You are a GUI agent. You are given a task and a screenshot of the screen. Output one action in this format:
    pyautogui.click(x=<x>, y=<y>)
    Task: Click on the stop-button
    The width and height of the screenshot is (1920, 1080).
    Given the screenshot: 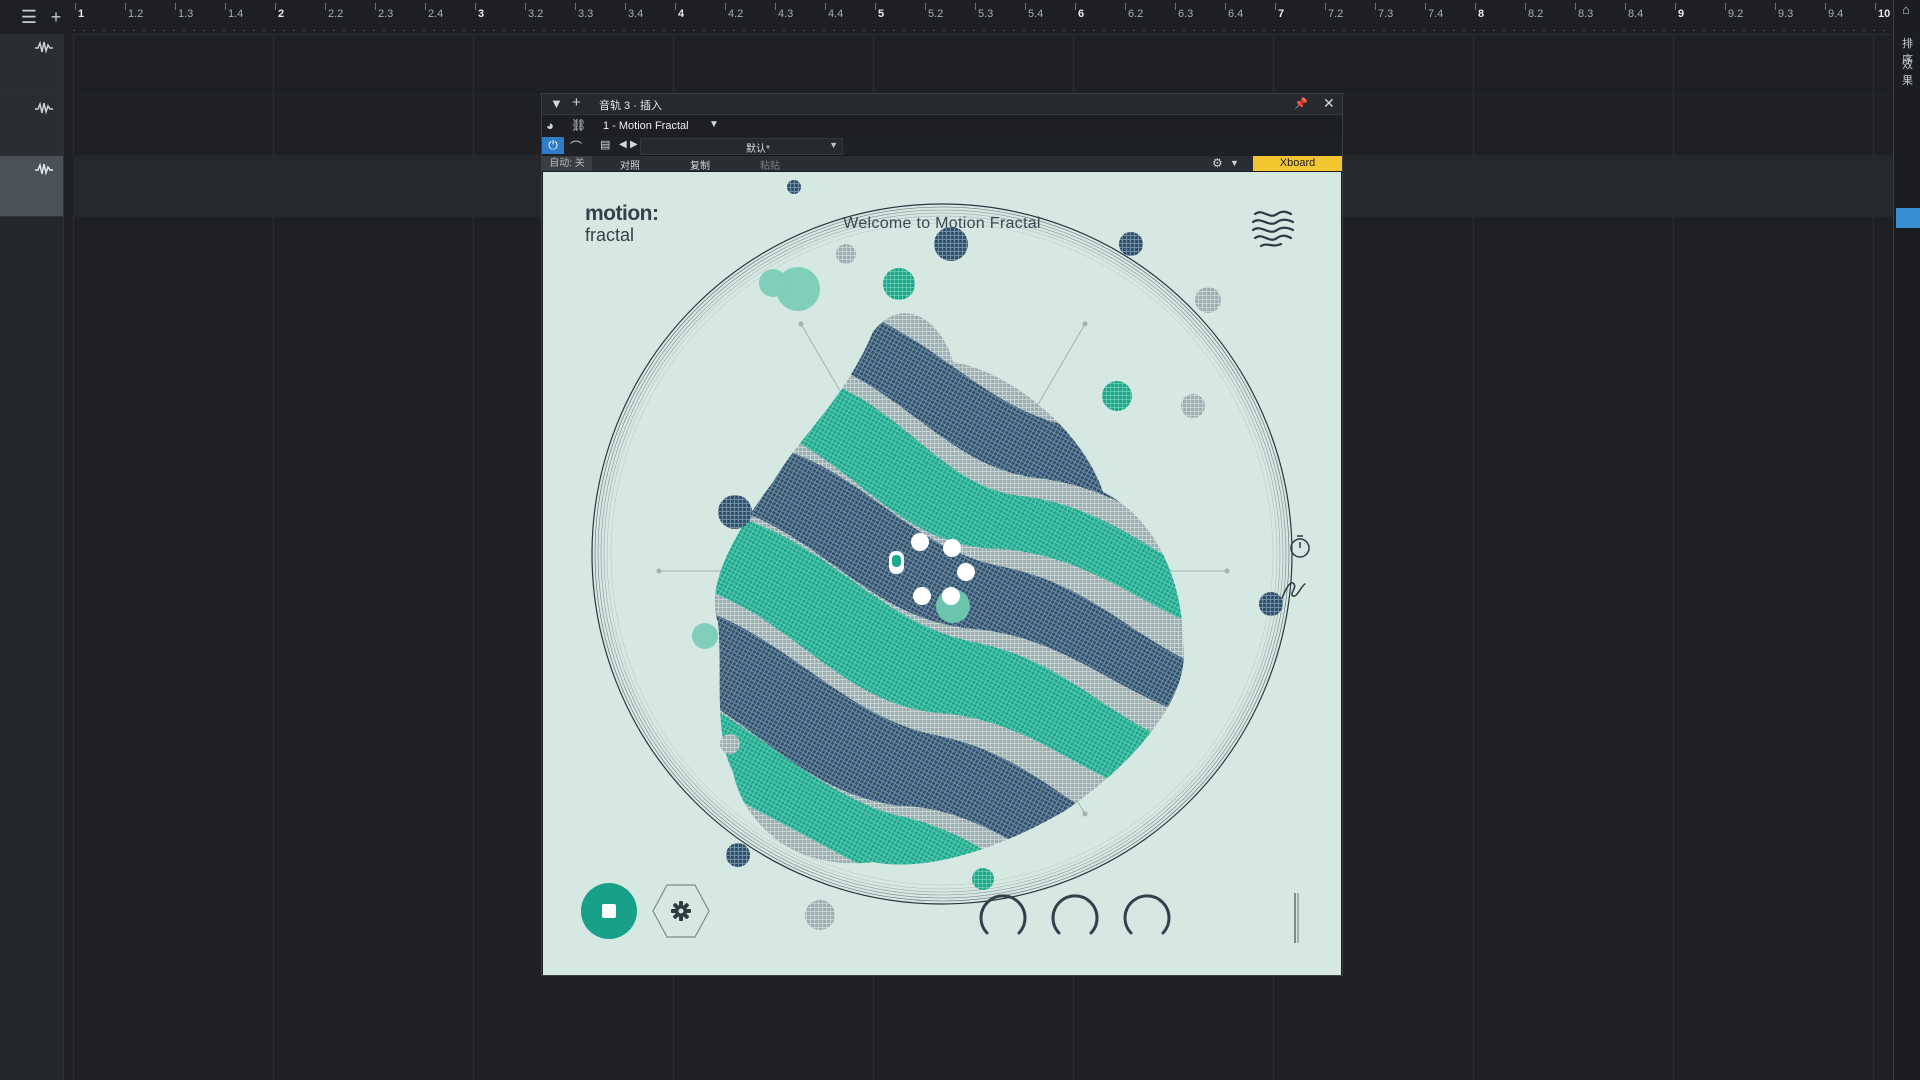 What is the action you would take?
    pyautogui.click(x=609, y=911)
    